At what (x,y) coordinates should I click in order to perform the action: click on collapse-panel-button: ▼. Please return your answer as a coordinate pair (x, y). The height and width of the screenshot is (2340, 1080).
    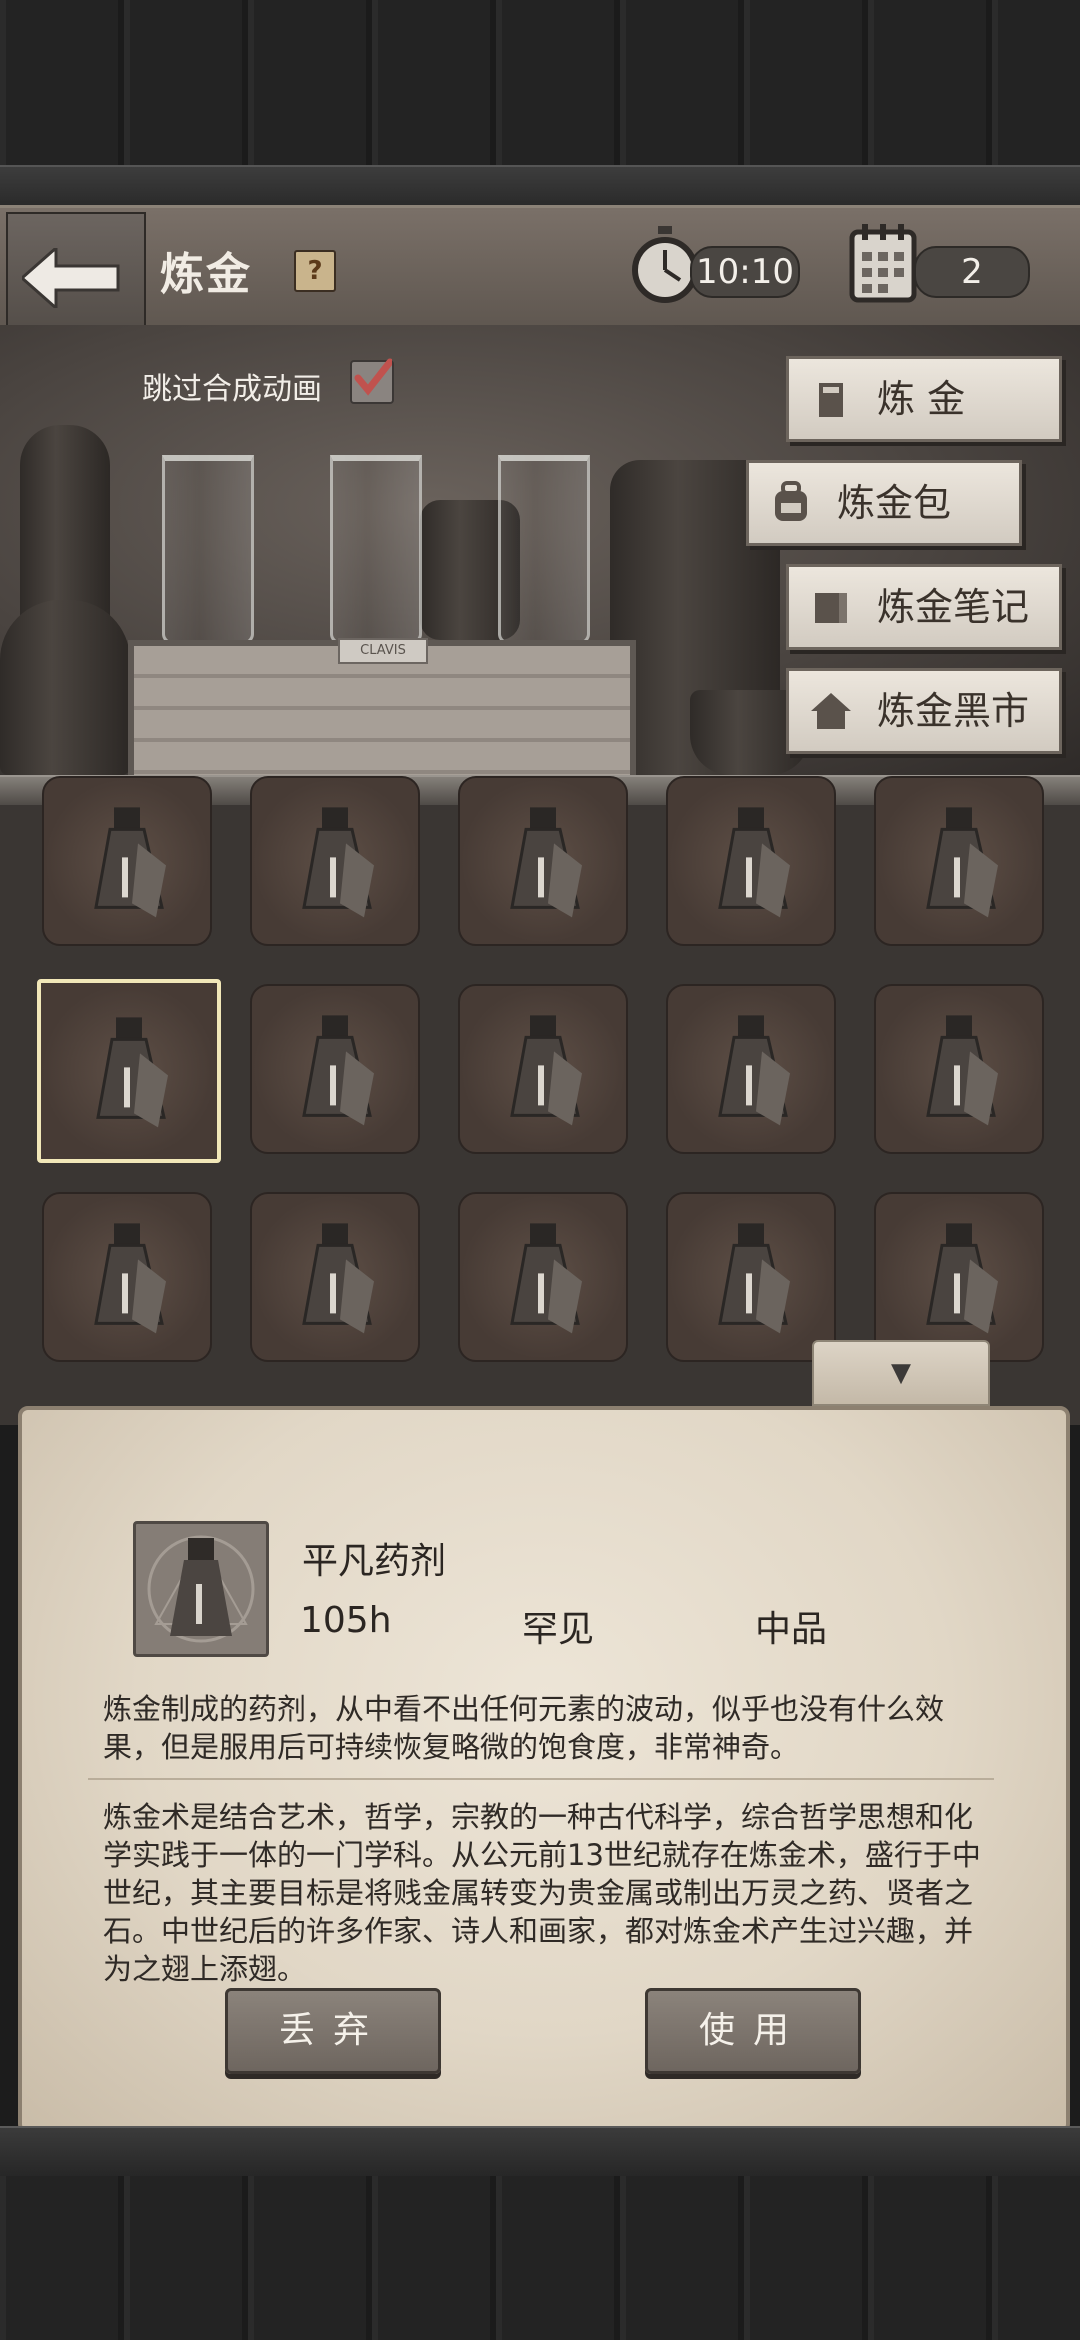
    Looking at the image, I should click on (901, 1373).